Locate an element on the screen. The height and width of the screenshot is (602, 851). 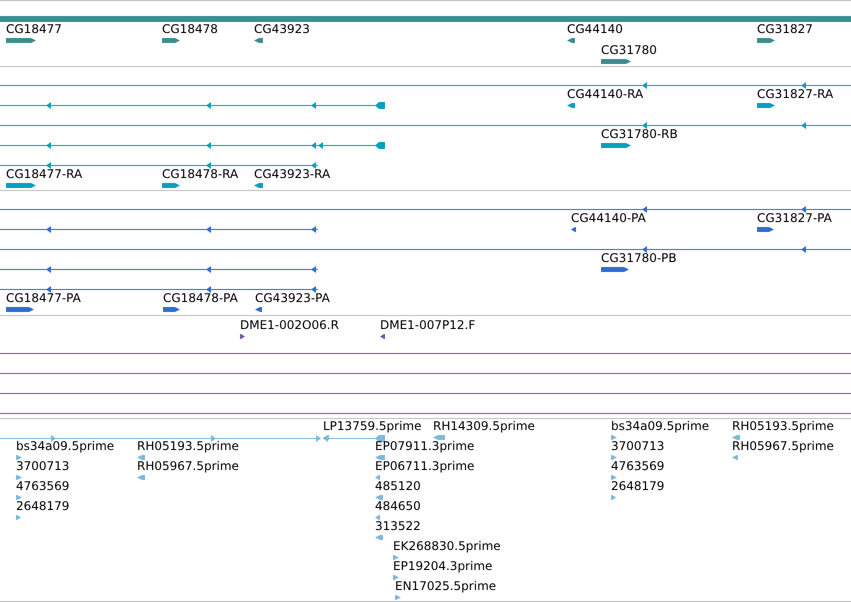
feature-label: CG44140 is located at coordinates (595, 29).